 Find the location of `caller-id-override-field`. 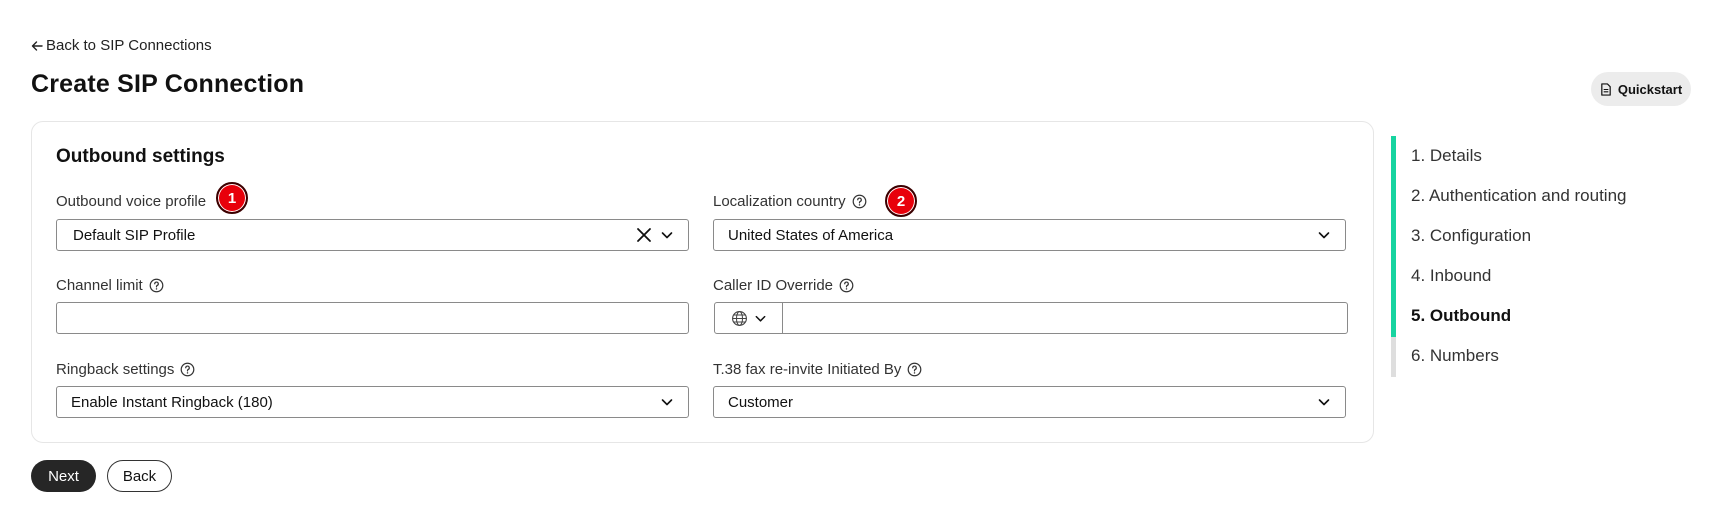

caller-id-override-field is located at coordinates (1031, 318).